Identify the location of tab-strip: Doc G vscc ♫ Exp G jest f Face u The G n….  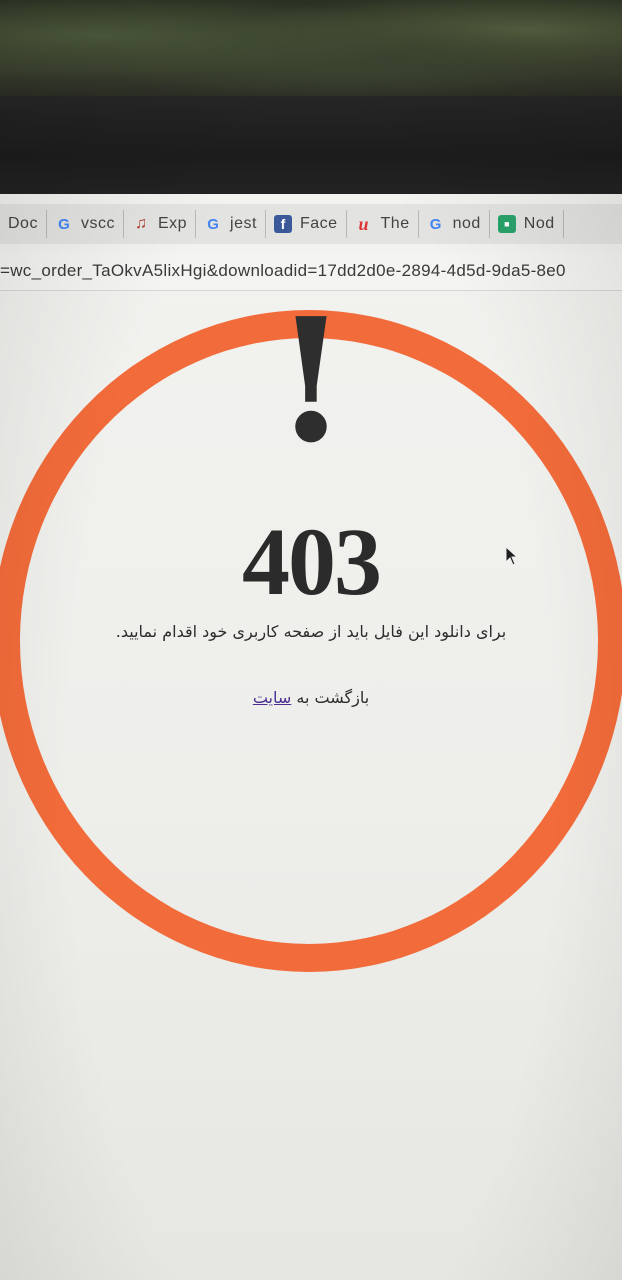
(311, 224).